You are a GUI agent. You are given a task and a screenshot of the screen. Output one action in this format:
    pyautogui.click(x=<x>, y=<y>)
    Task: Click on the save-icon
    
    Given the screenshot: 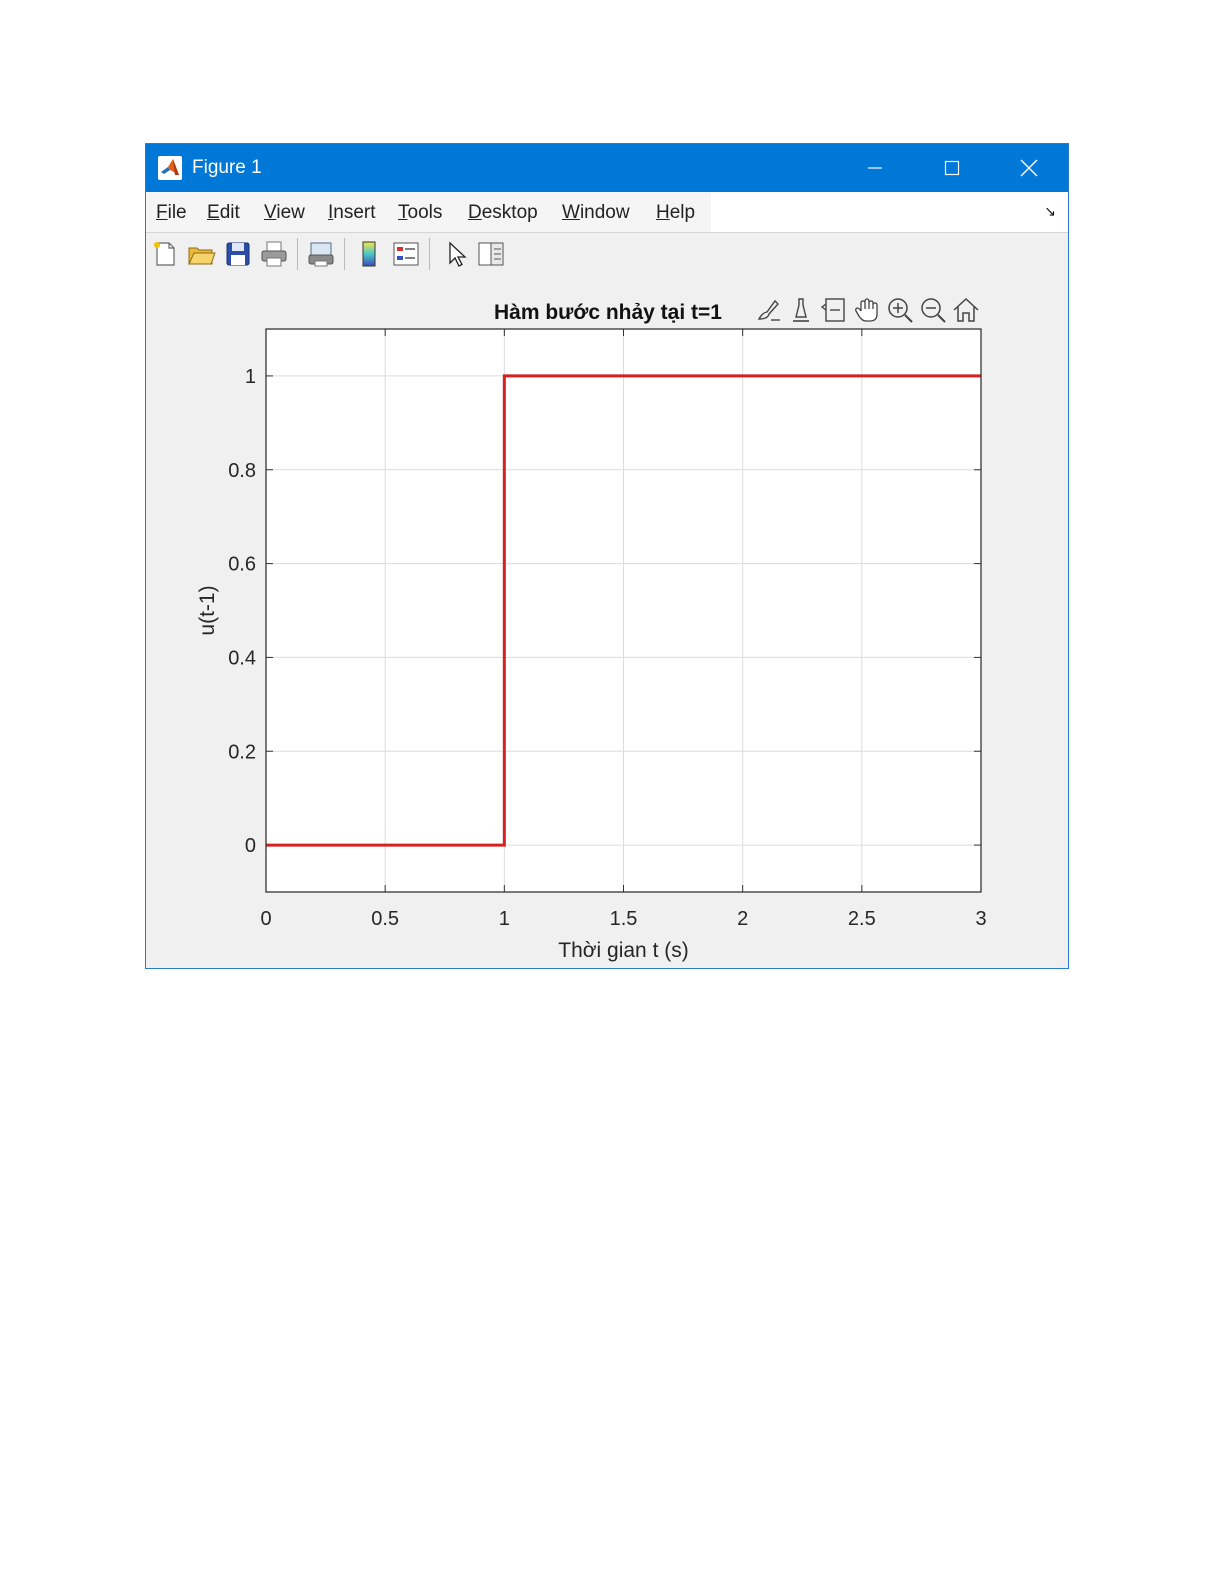 What is the action you would take?
    pyautogui.click(x=238, y=254)
    